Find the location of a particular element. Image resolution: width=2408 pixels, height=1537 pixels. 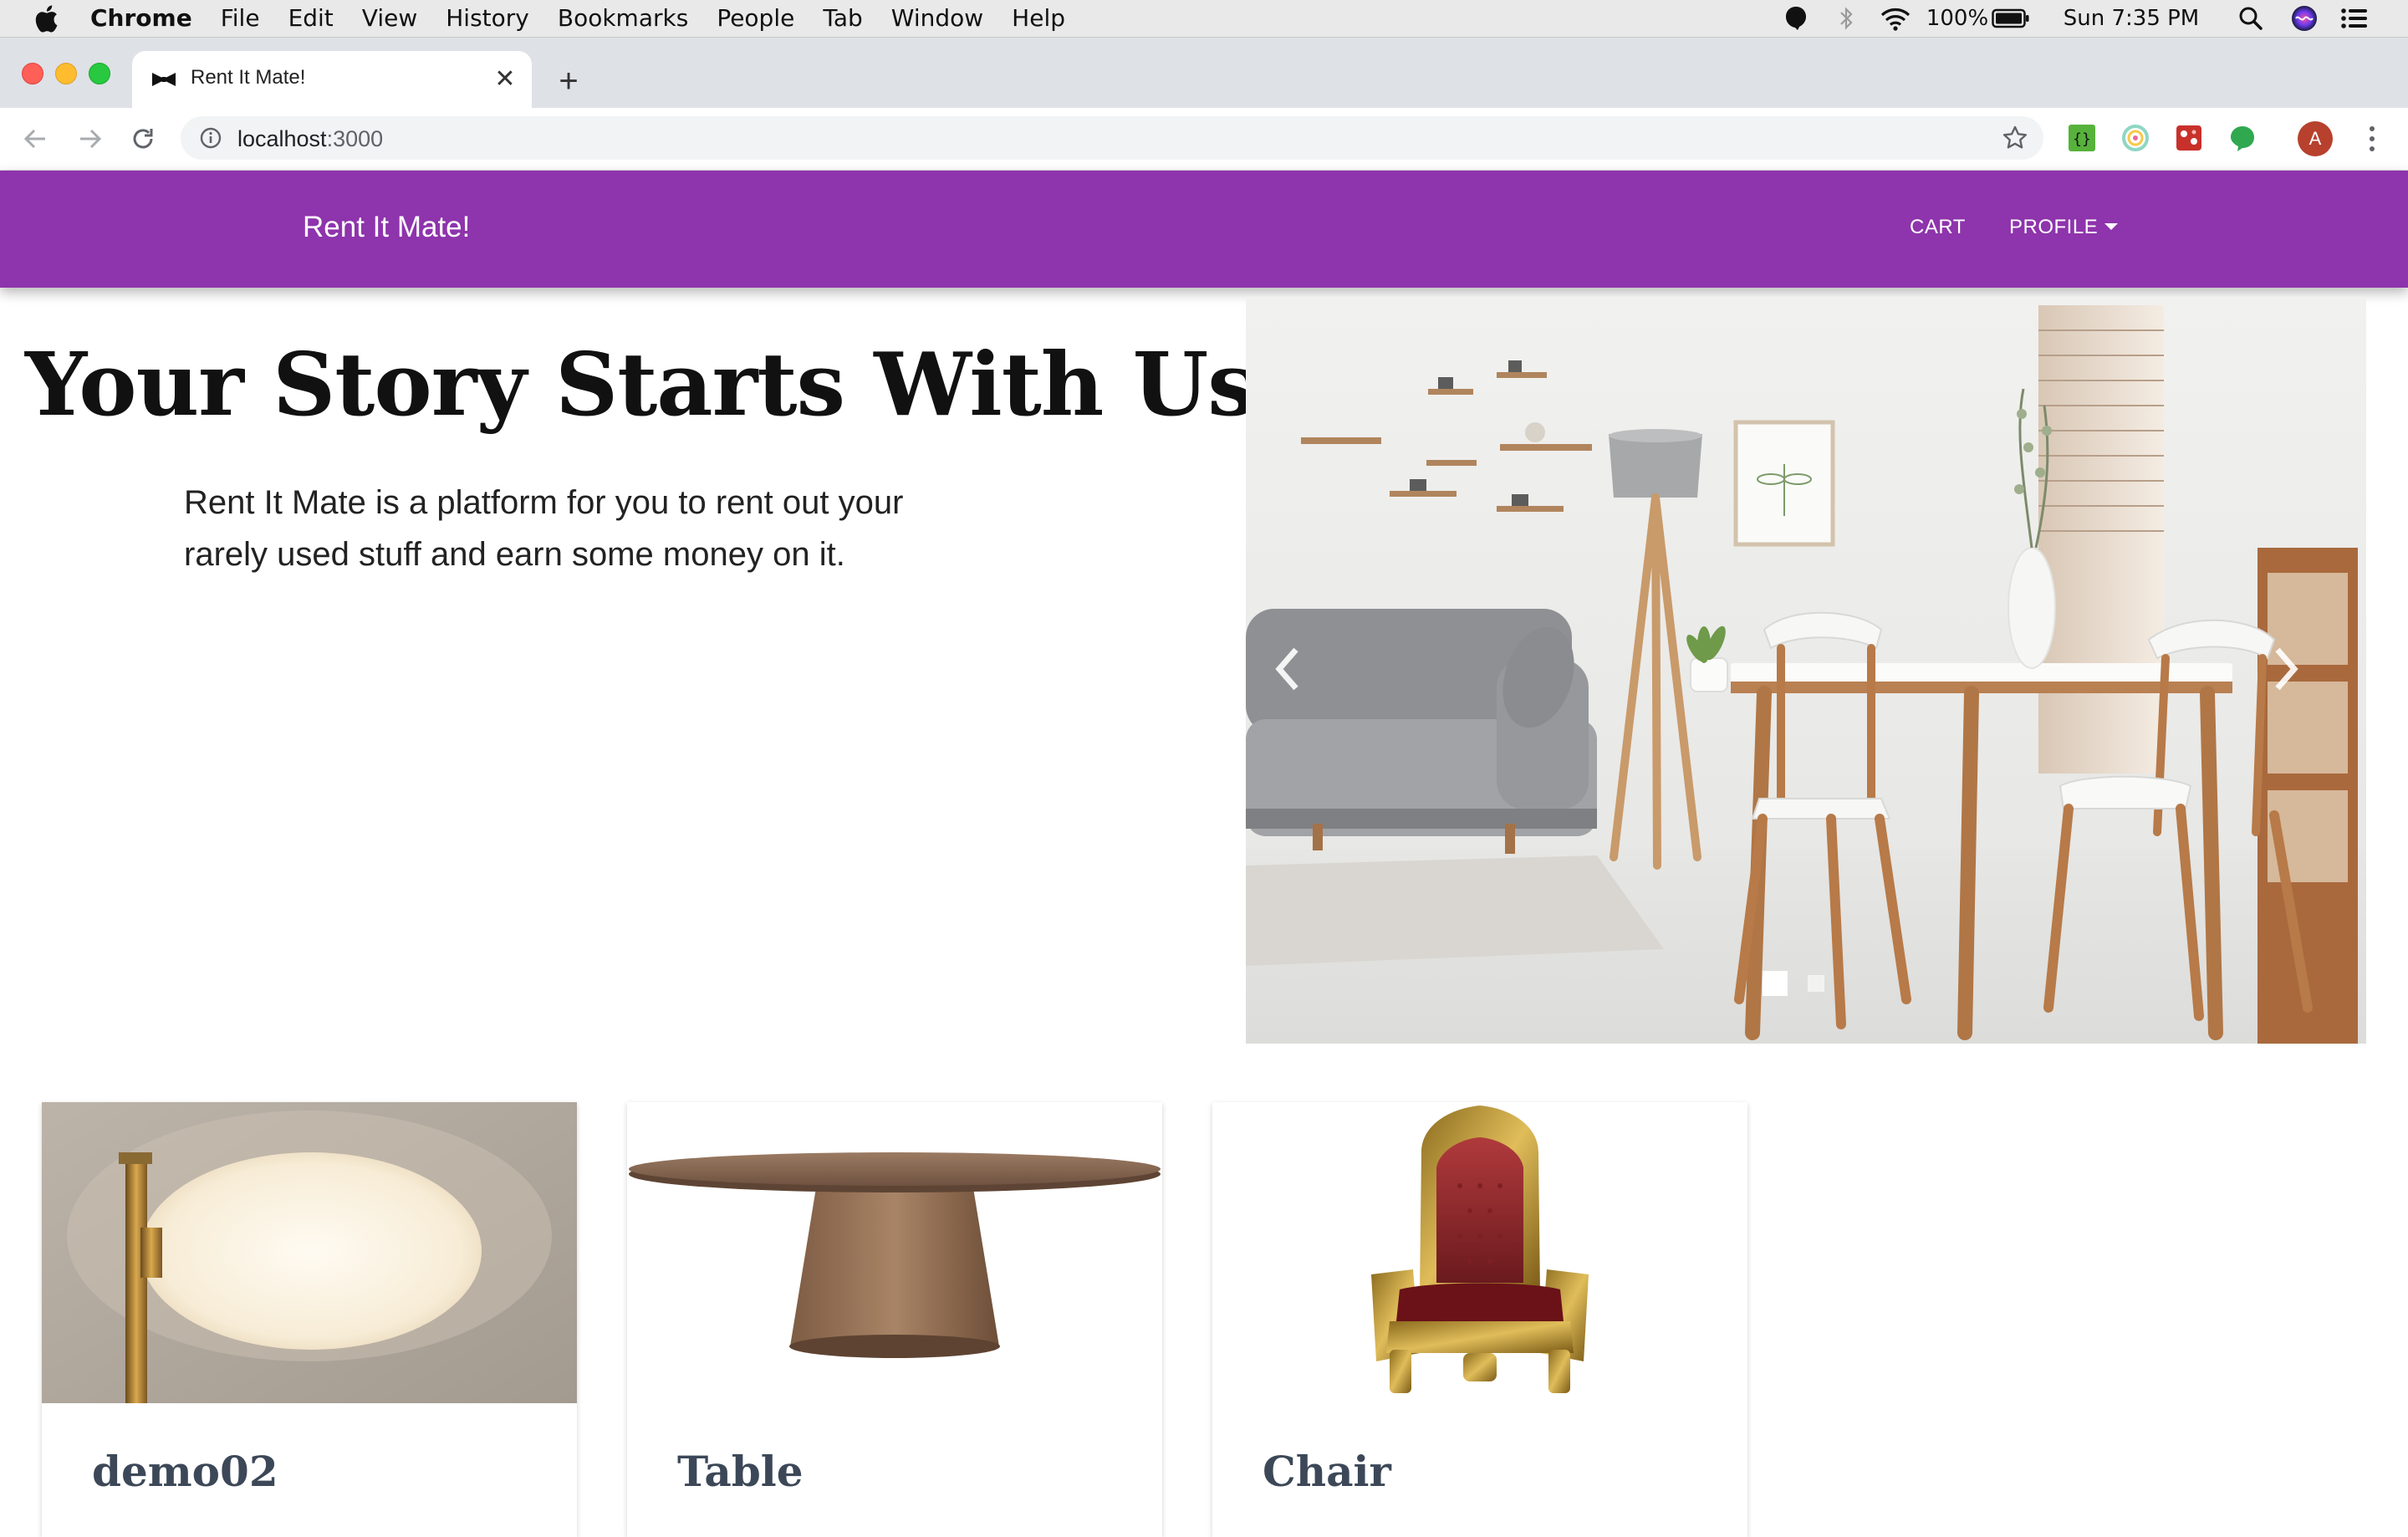

product-image-lamp is located at coordinates (309, 1252).